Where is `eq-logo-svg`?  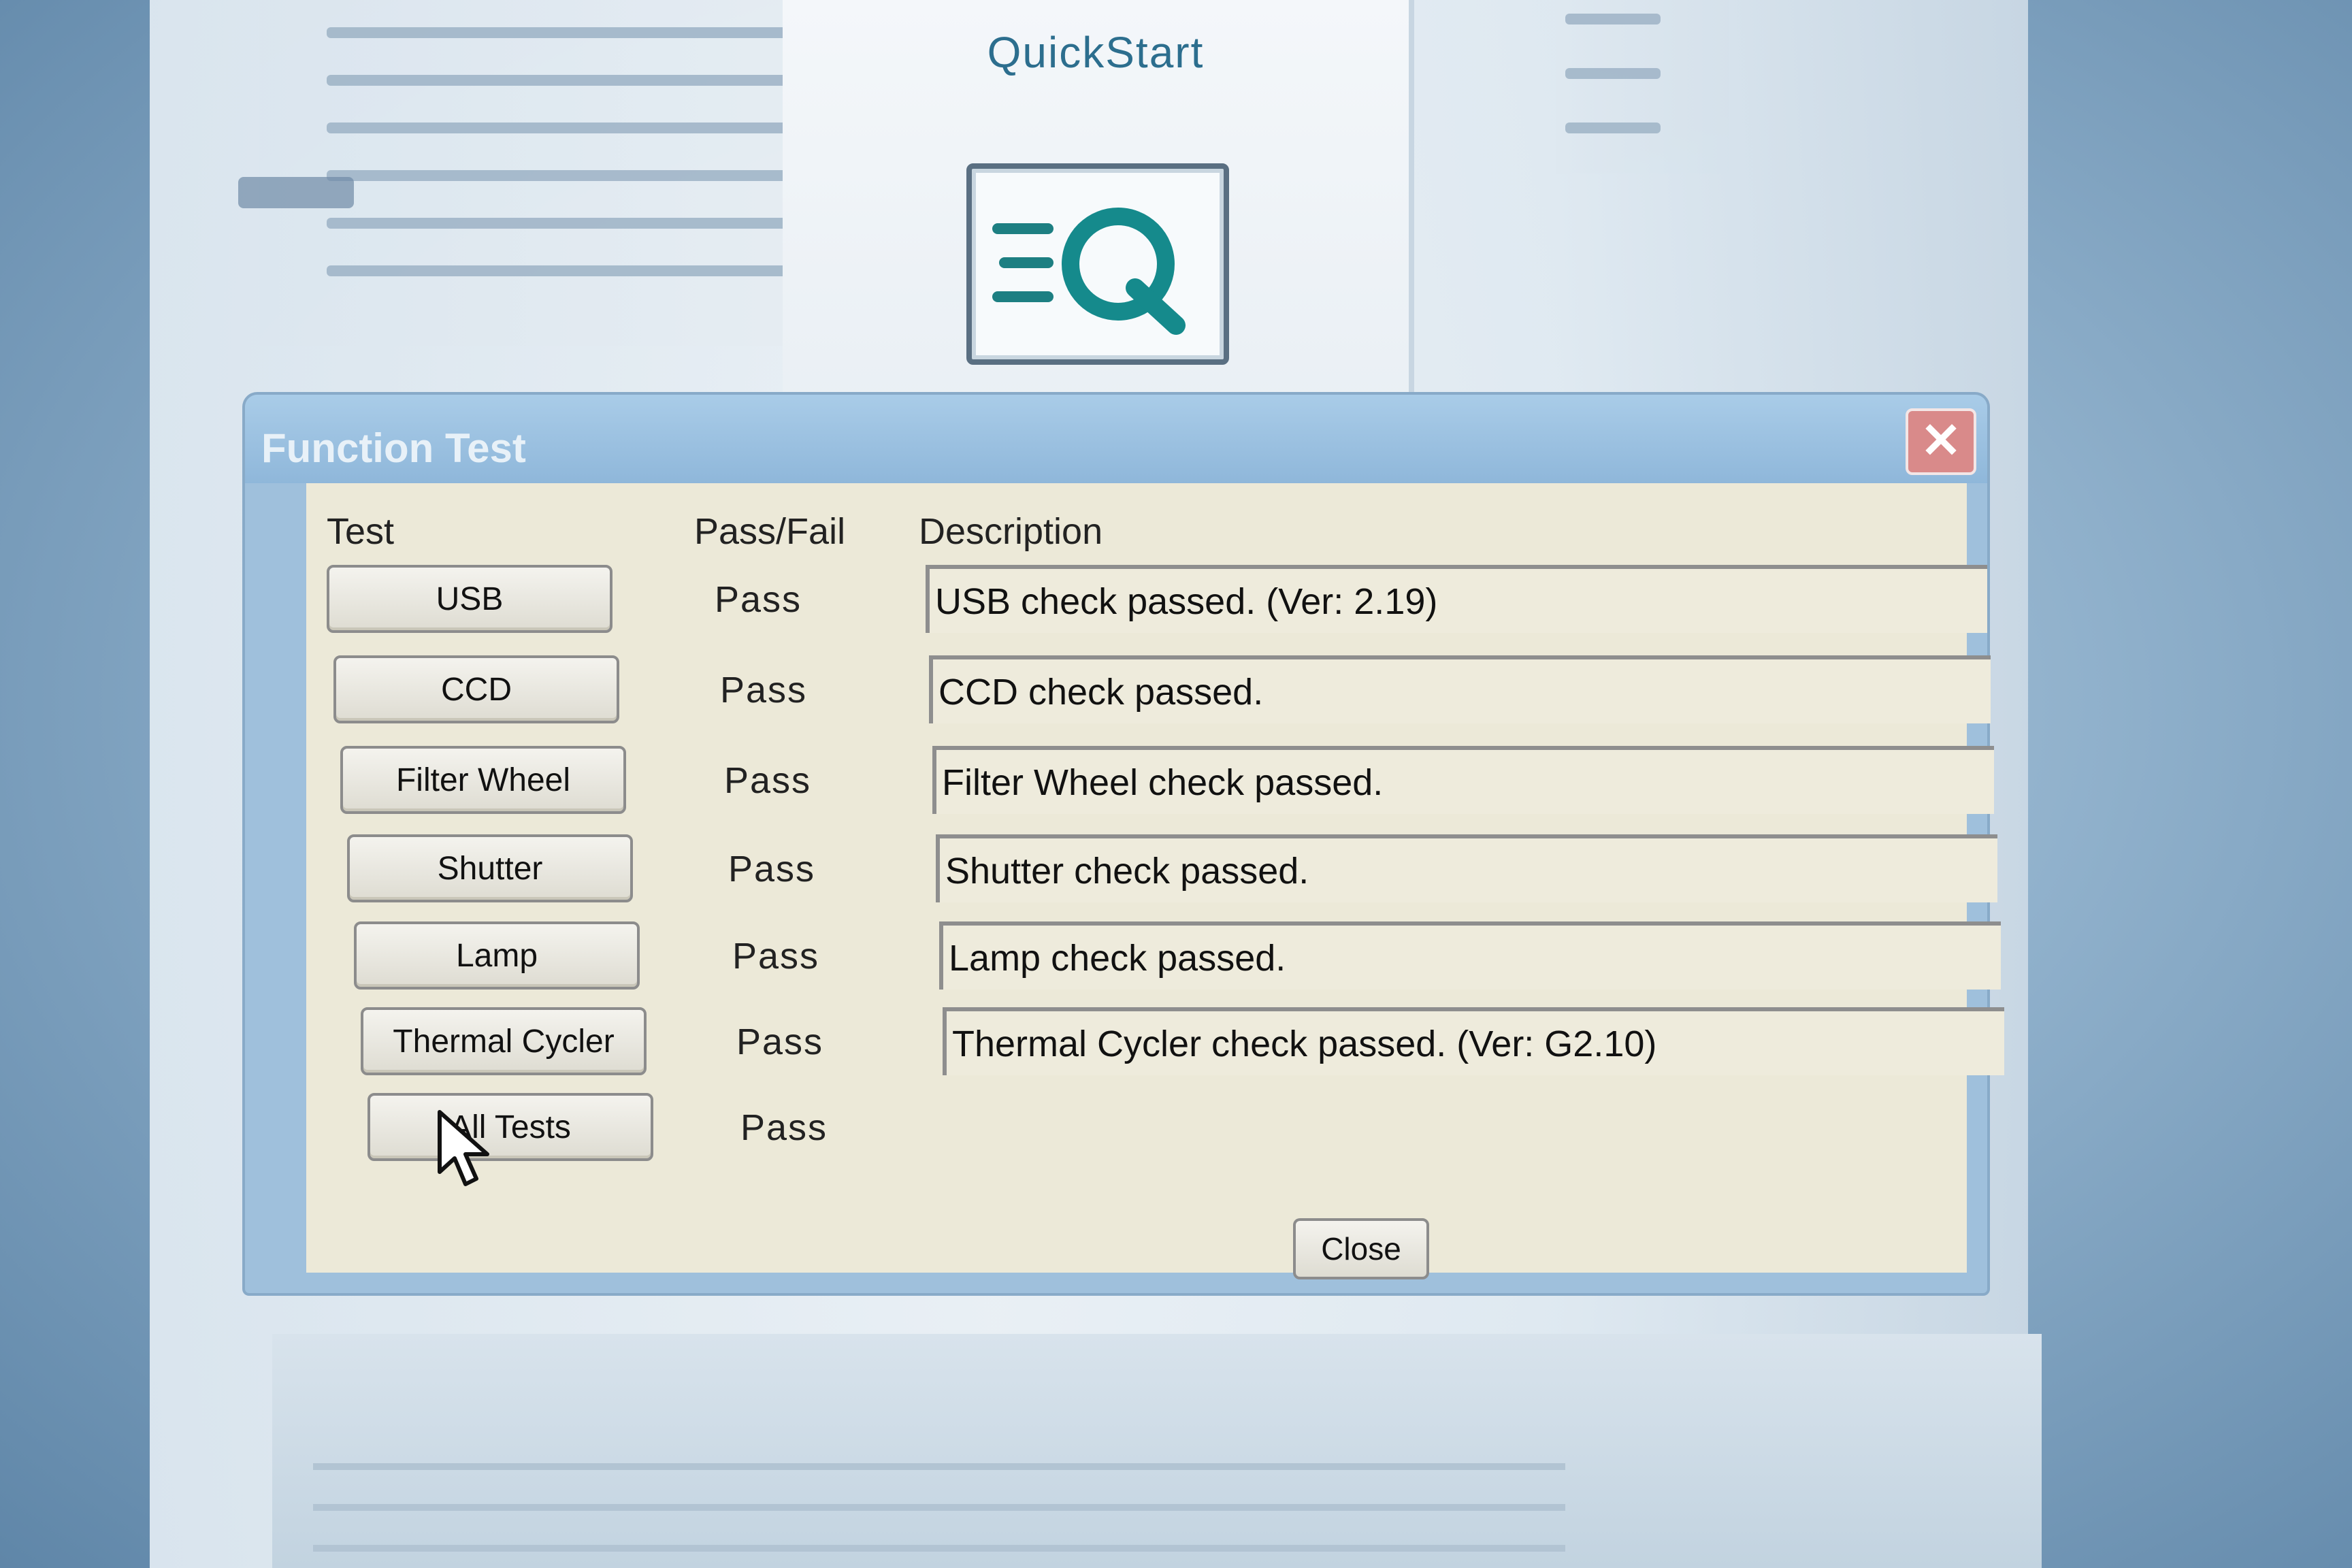 eq-logo-svg is located at coordinates (1089, 271).